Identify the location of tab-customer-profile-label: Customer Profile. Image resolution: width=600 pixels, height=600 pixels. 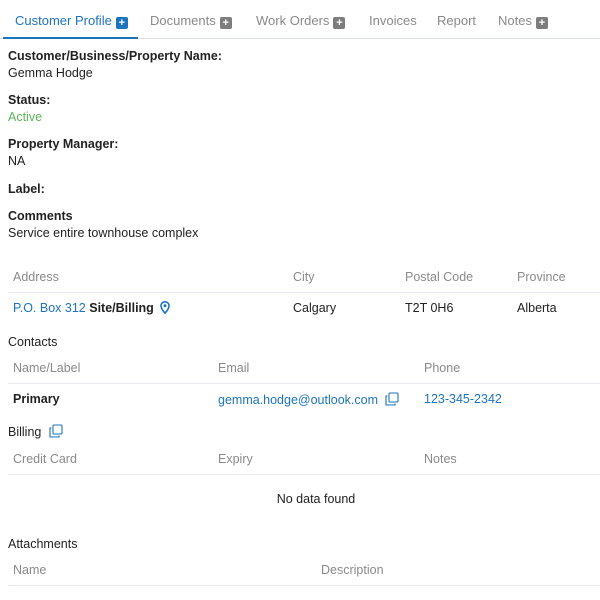
(63, 20).